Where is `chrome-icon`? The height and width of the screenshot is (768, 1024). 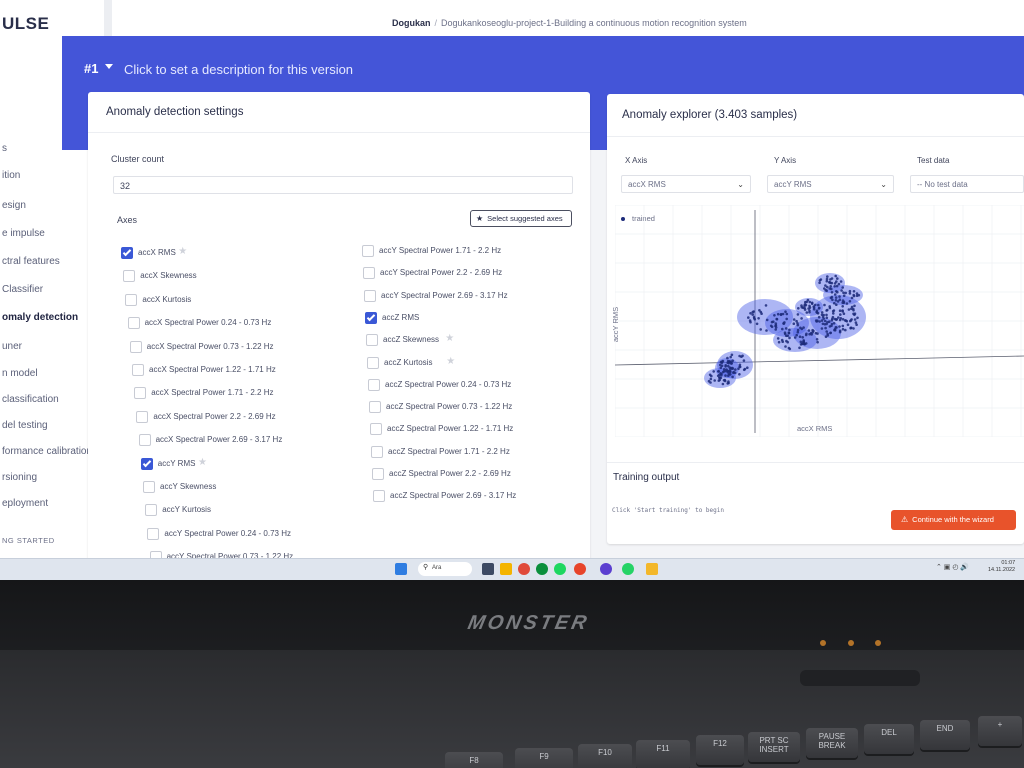 chrome-icon is located at coordinates (524, 569).